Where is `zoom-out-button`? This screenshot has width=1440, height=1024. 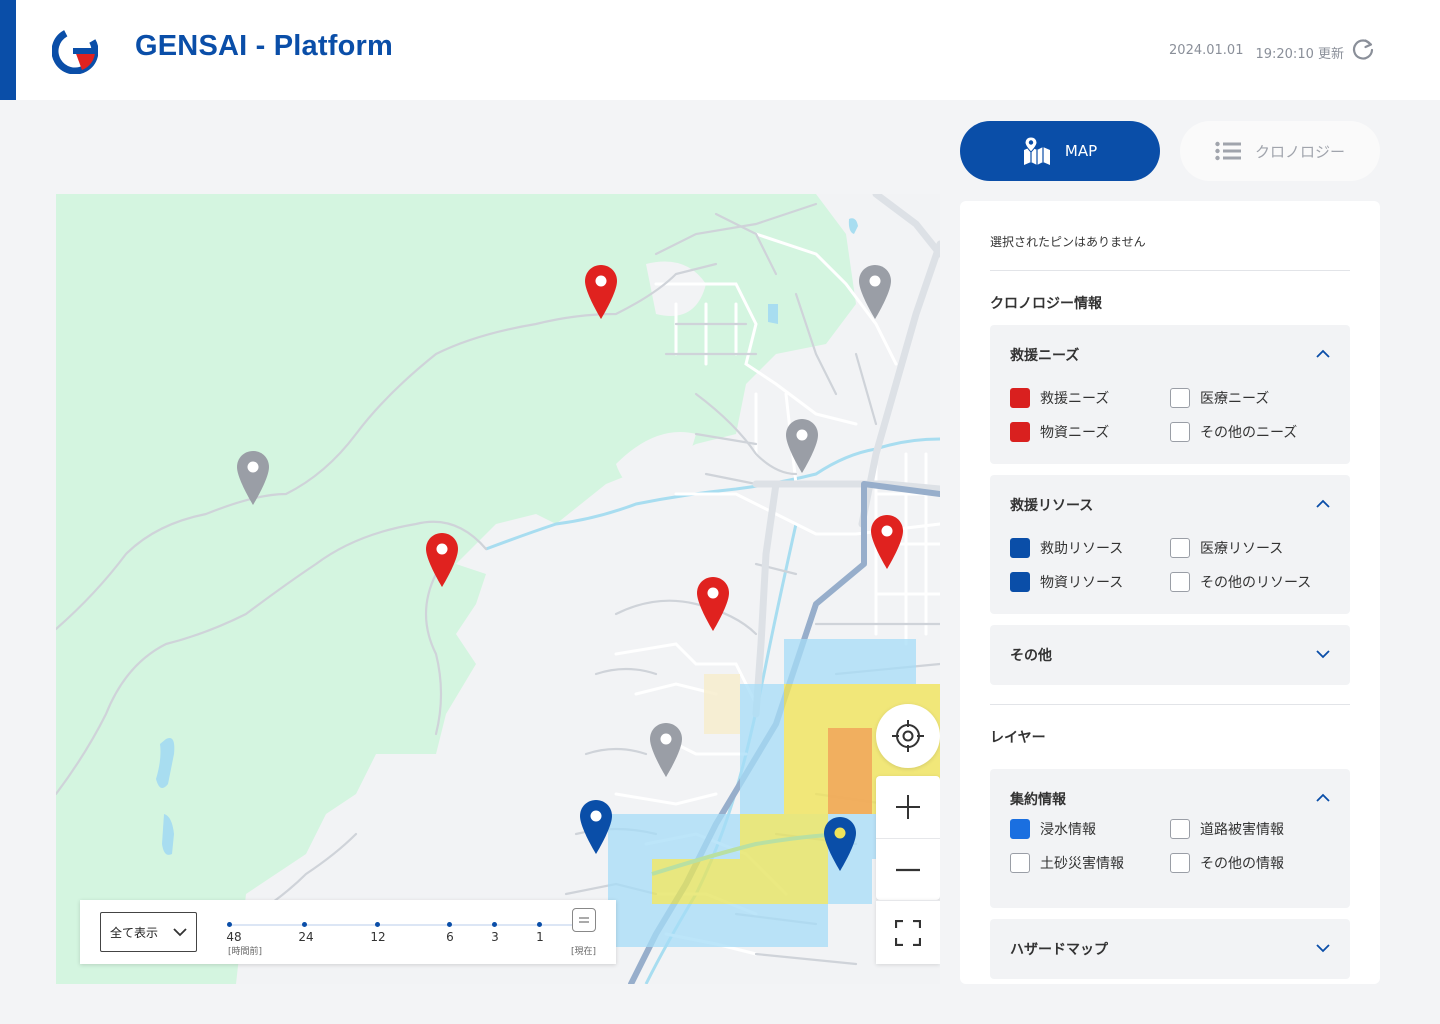
zoom-out-button is located at coordinates (908, 869).